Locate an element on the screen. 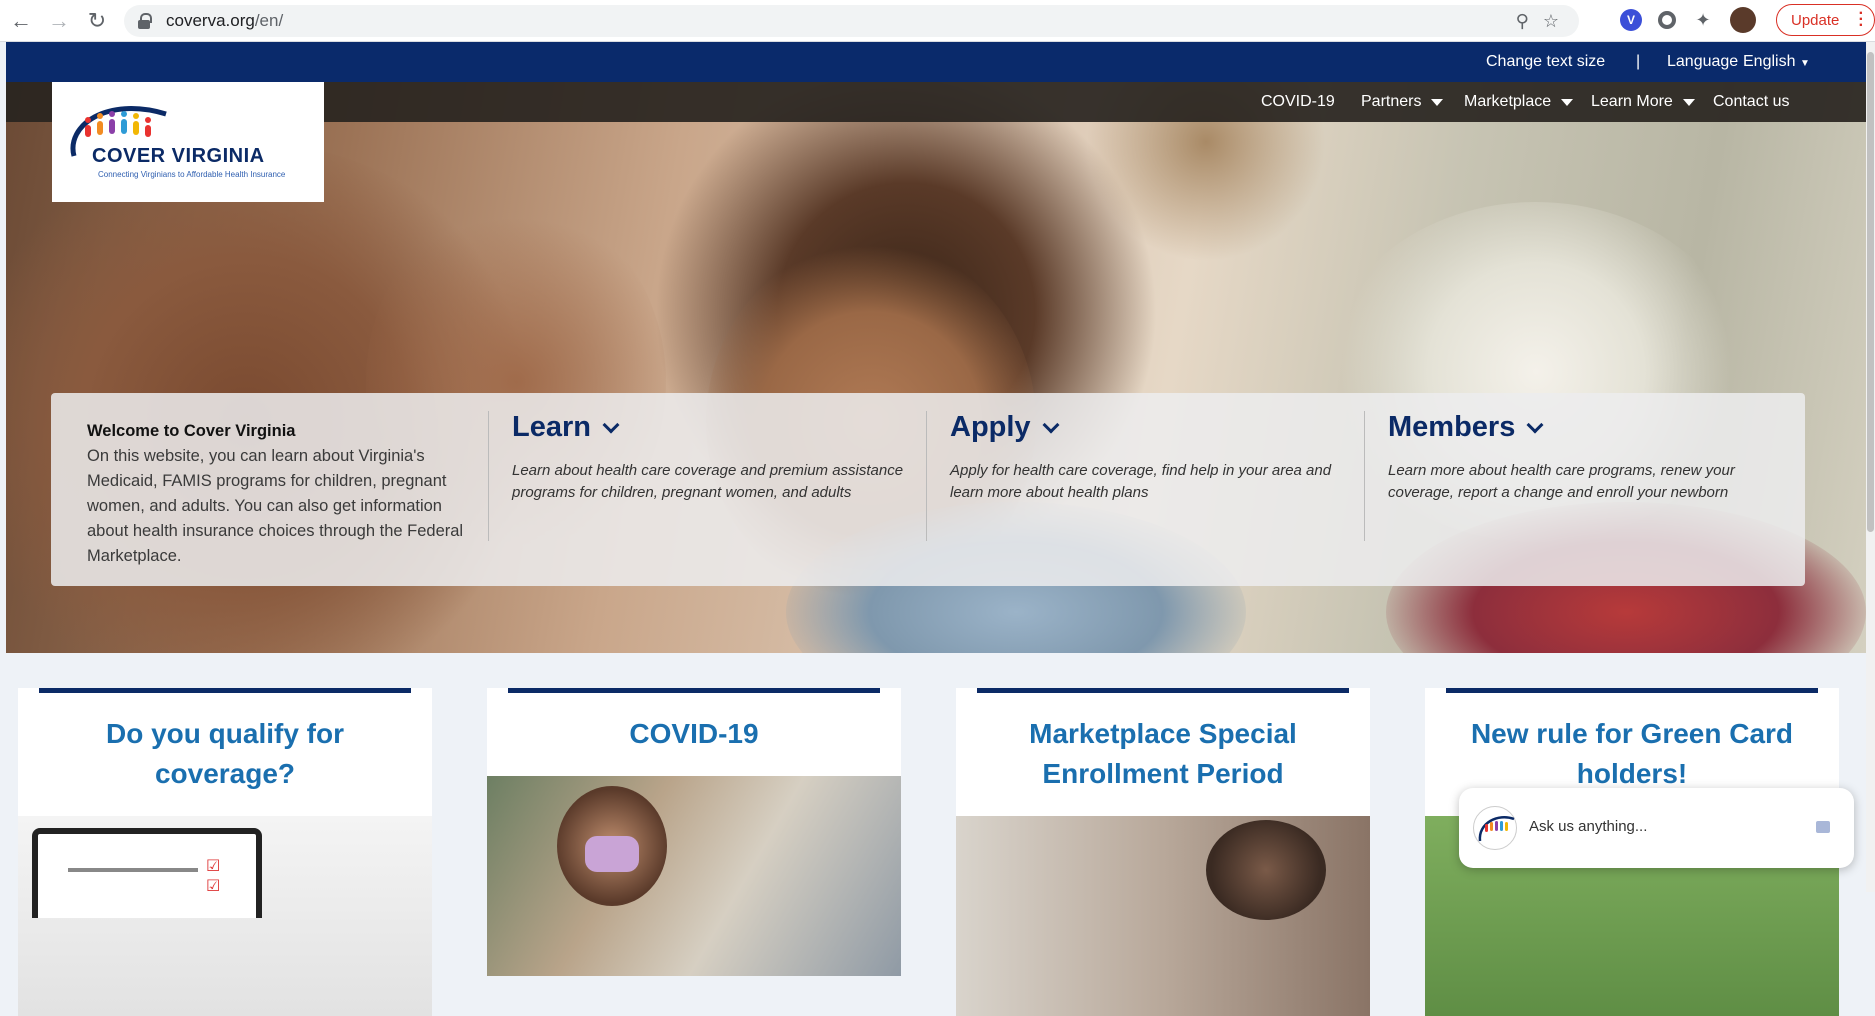 This screenshot has width=1875, height=1016. language-select: English ▼ is located at coordinates (1776, 62).